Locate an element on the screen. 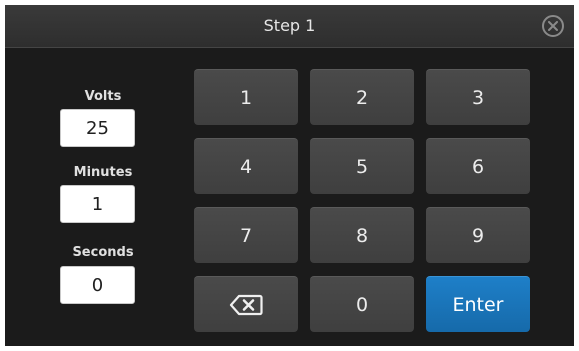  minutes-label: Minutes is located at coordinates (103, 172).